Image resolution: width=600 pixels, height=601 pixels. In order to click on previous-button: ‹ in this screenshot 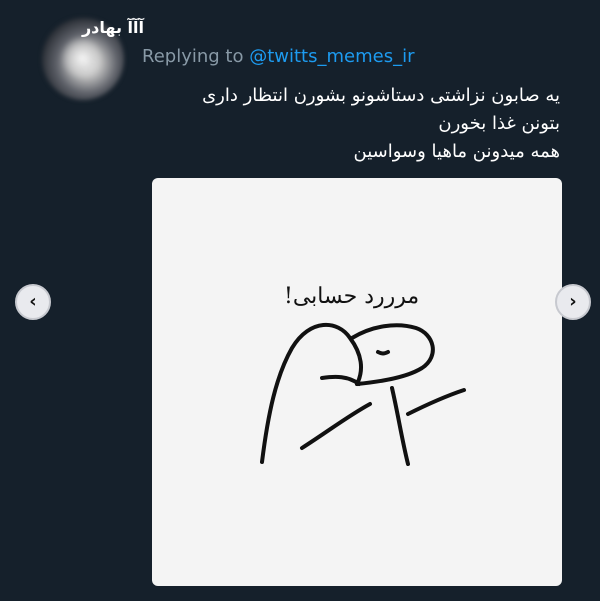, I will do `click(33, 302)`.